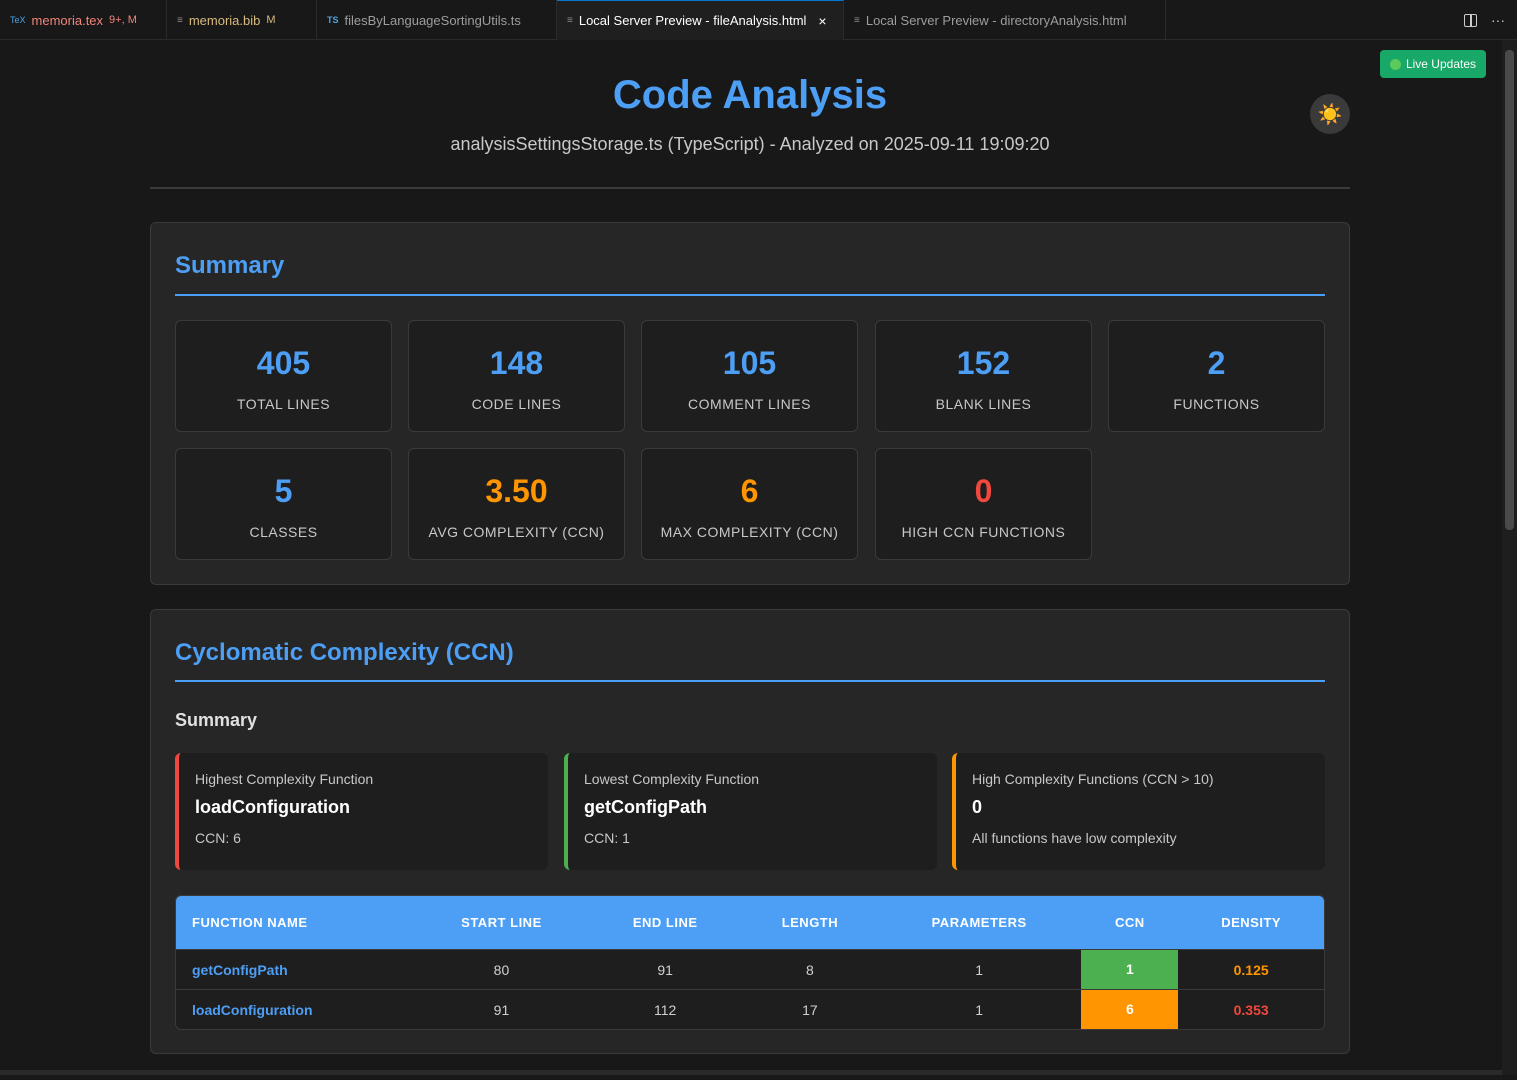  I want to click on tab-modified-badge: 9+, M, so click(123, 20).